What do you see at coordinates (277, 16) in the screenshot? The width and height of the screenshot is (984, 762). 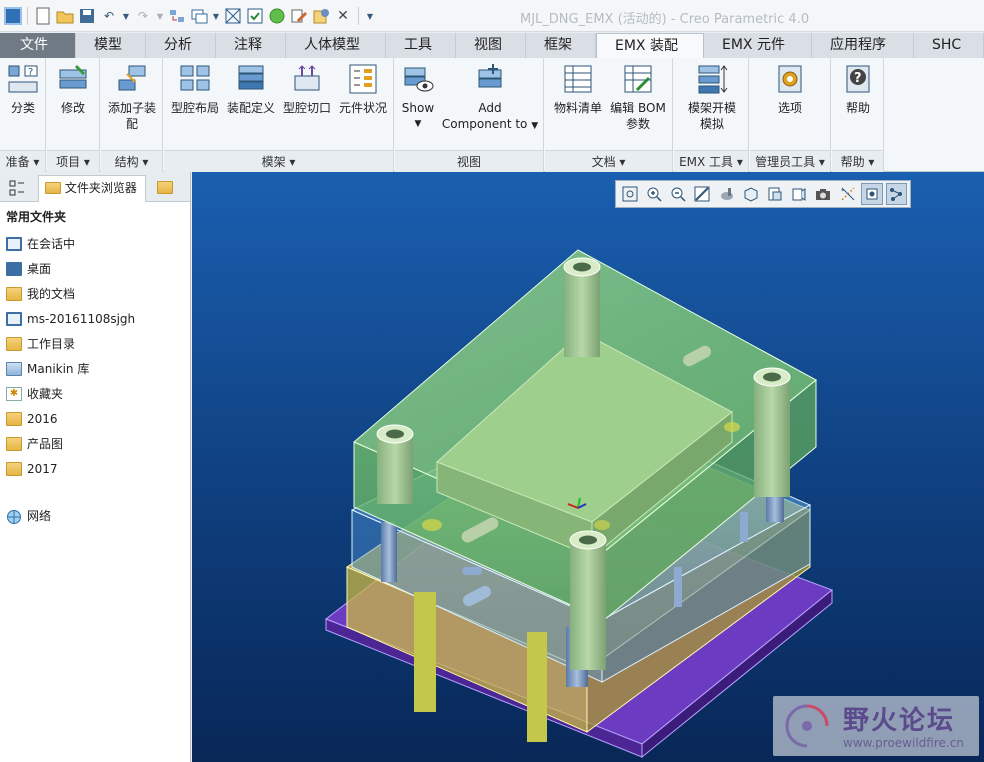 I see `status-icon` at bounding box center [277, 16].